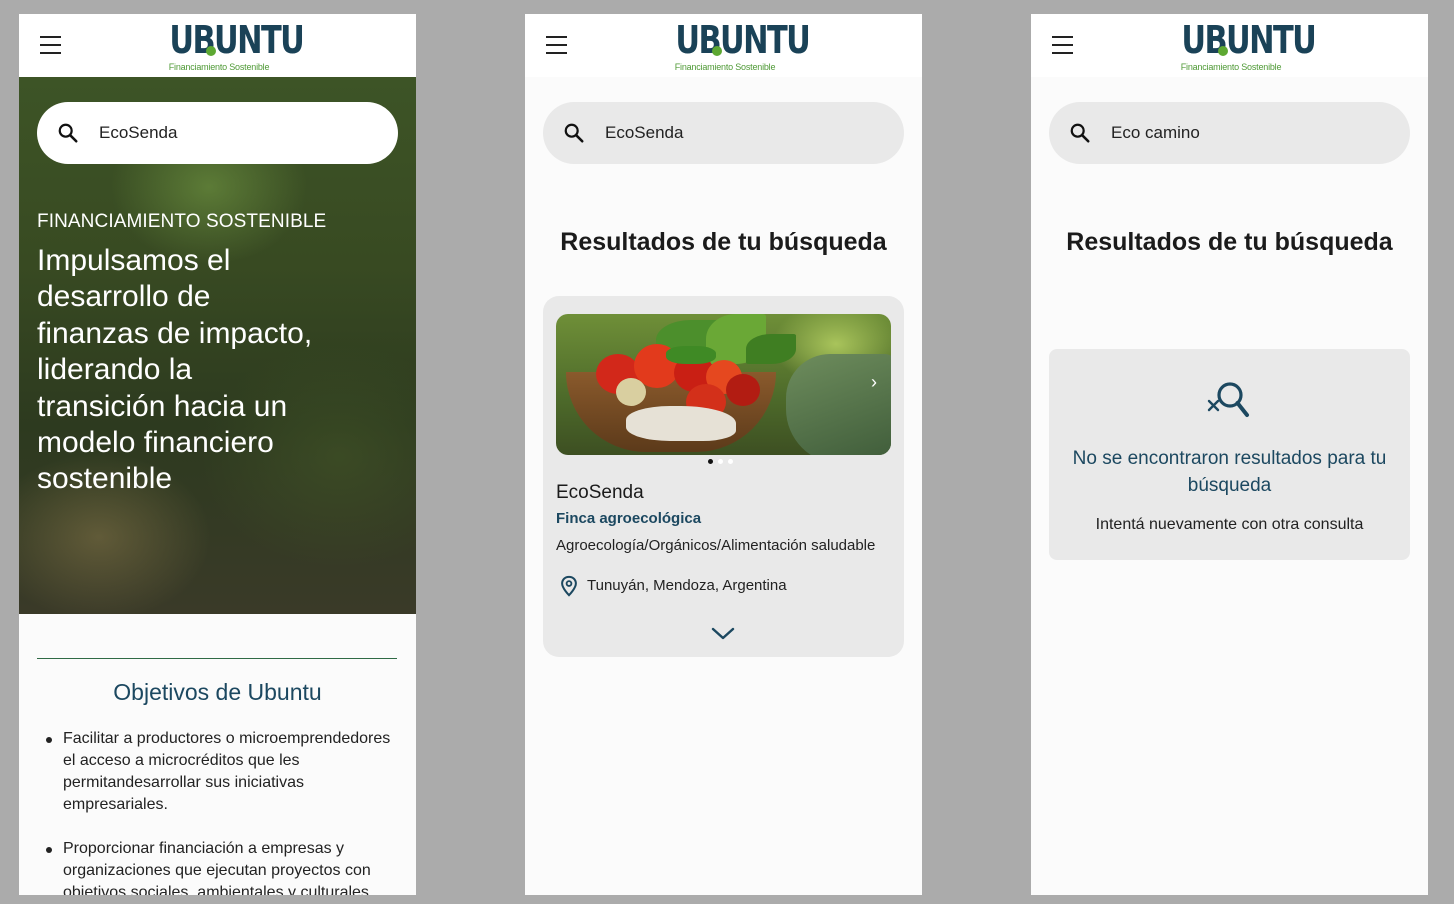 This screenshot has width=1454, height=904. Describe the element at coordinates (217, 692) in the screenshot. I see `objectives-title: Objetivos de Ubuntu` at that location.